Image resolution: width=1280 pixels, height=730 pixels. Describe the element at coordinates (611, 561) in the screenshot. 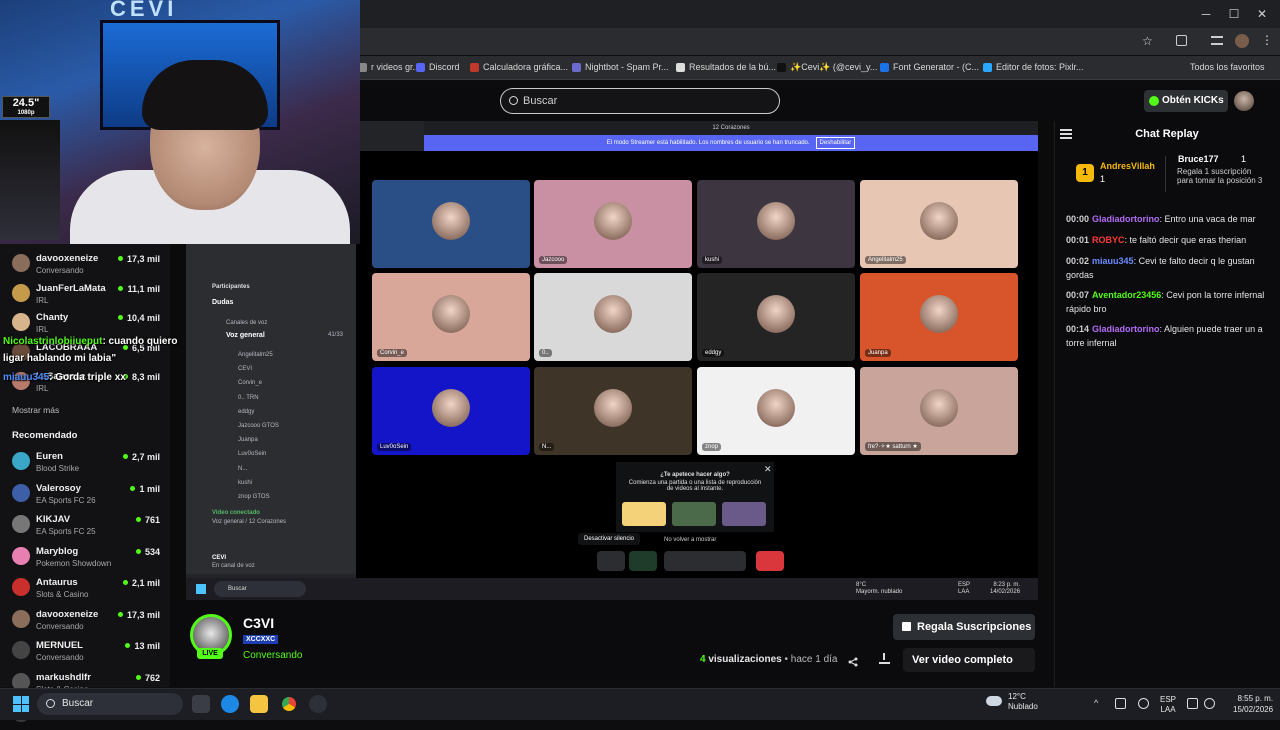

I see `mic-icon` at that location.